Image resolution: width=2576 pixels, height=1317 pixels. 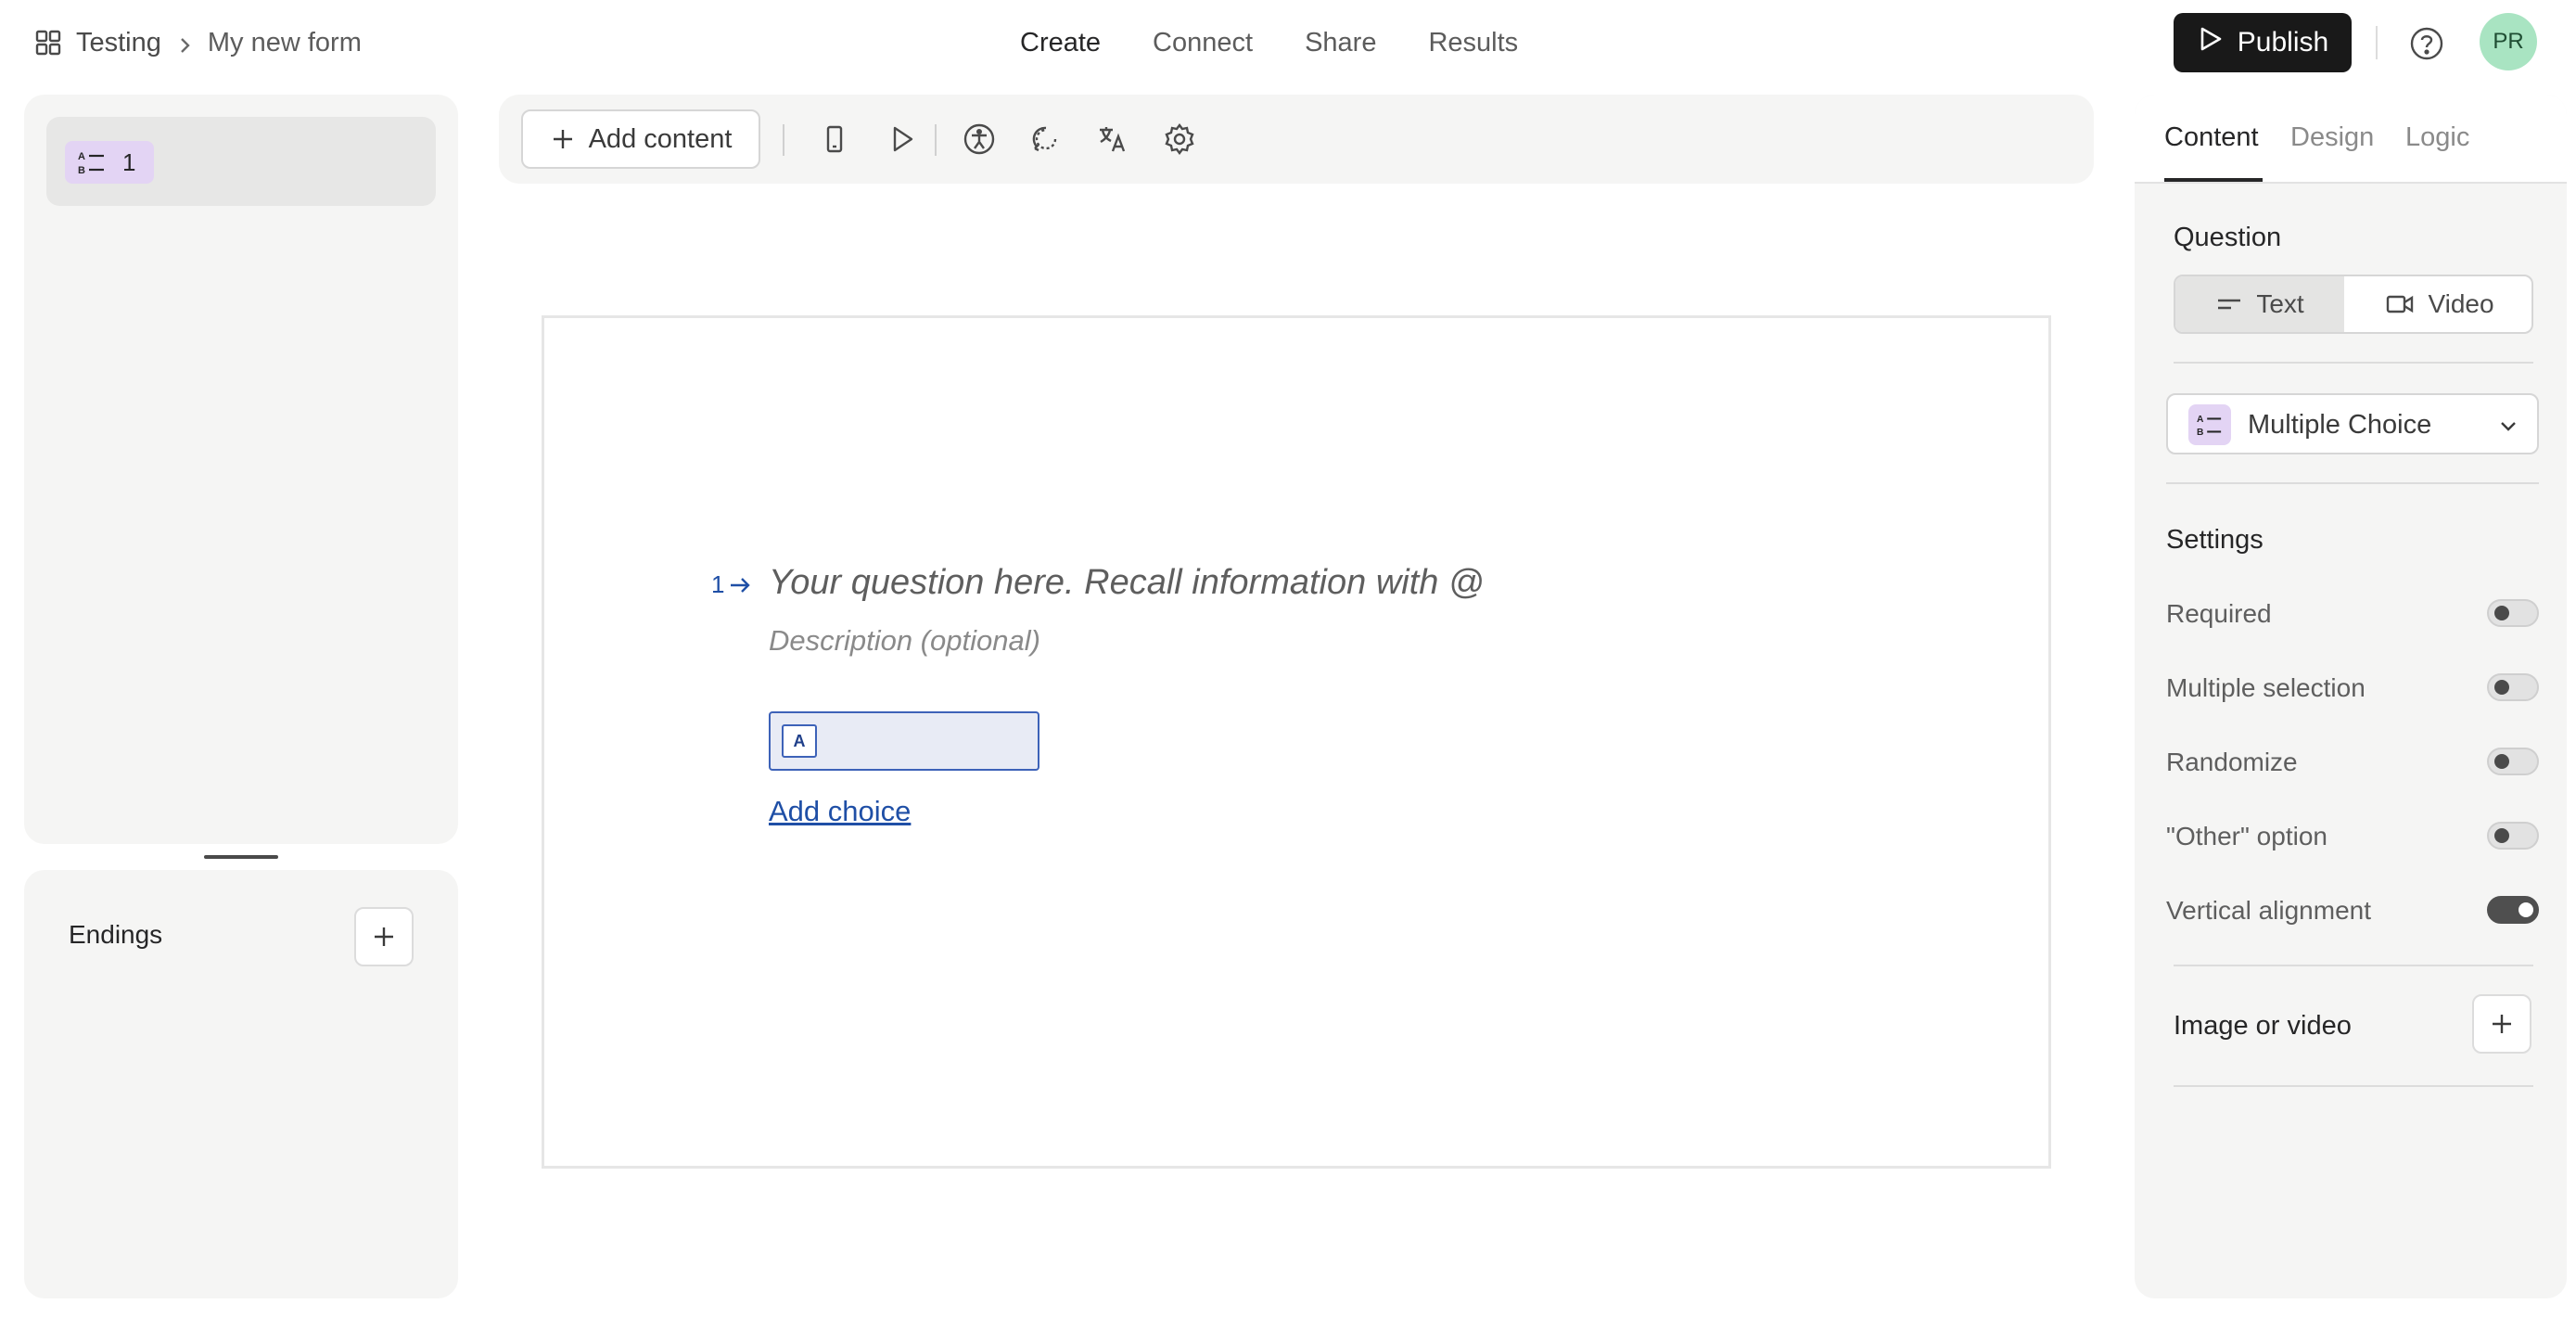 I want to click on setting-label: Vertical alignment, so click(x=2269, y=910).